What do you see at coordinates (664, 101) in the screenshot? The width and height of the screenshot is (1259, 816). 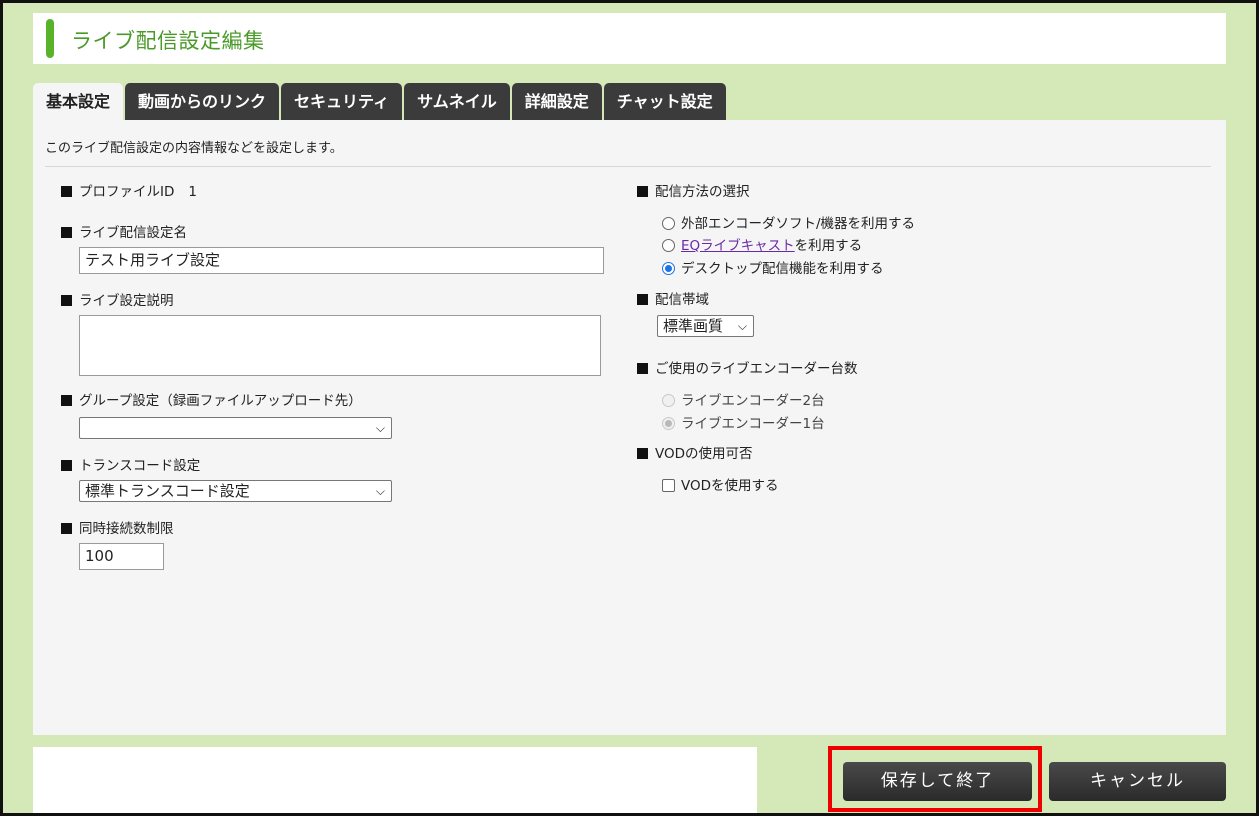 I see `tab-chat-settings: チャット設定` at bounding box center [664, 101].